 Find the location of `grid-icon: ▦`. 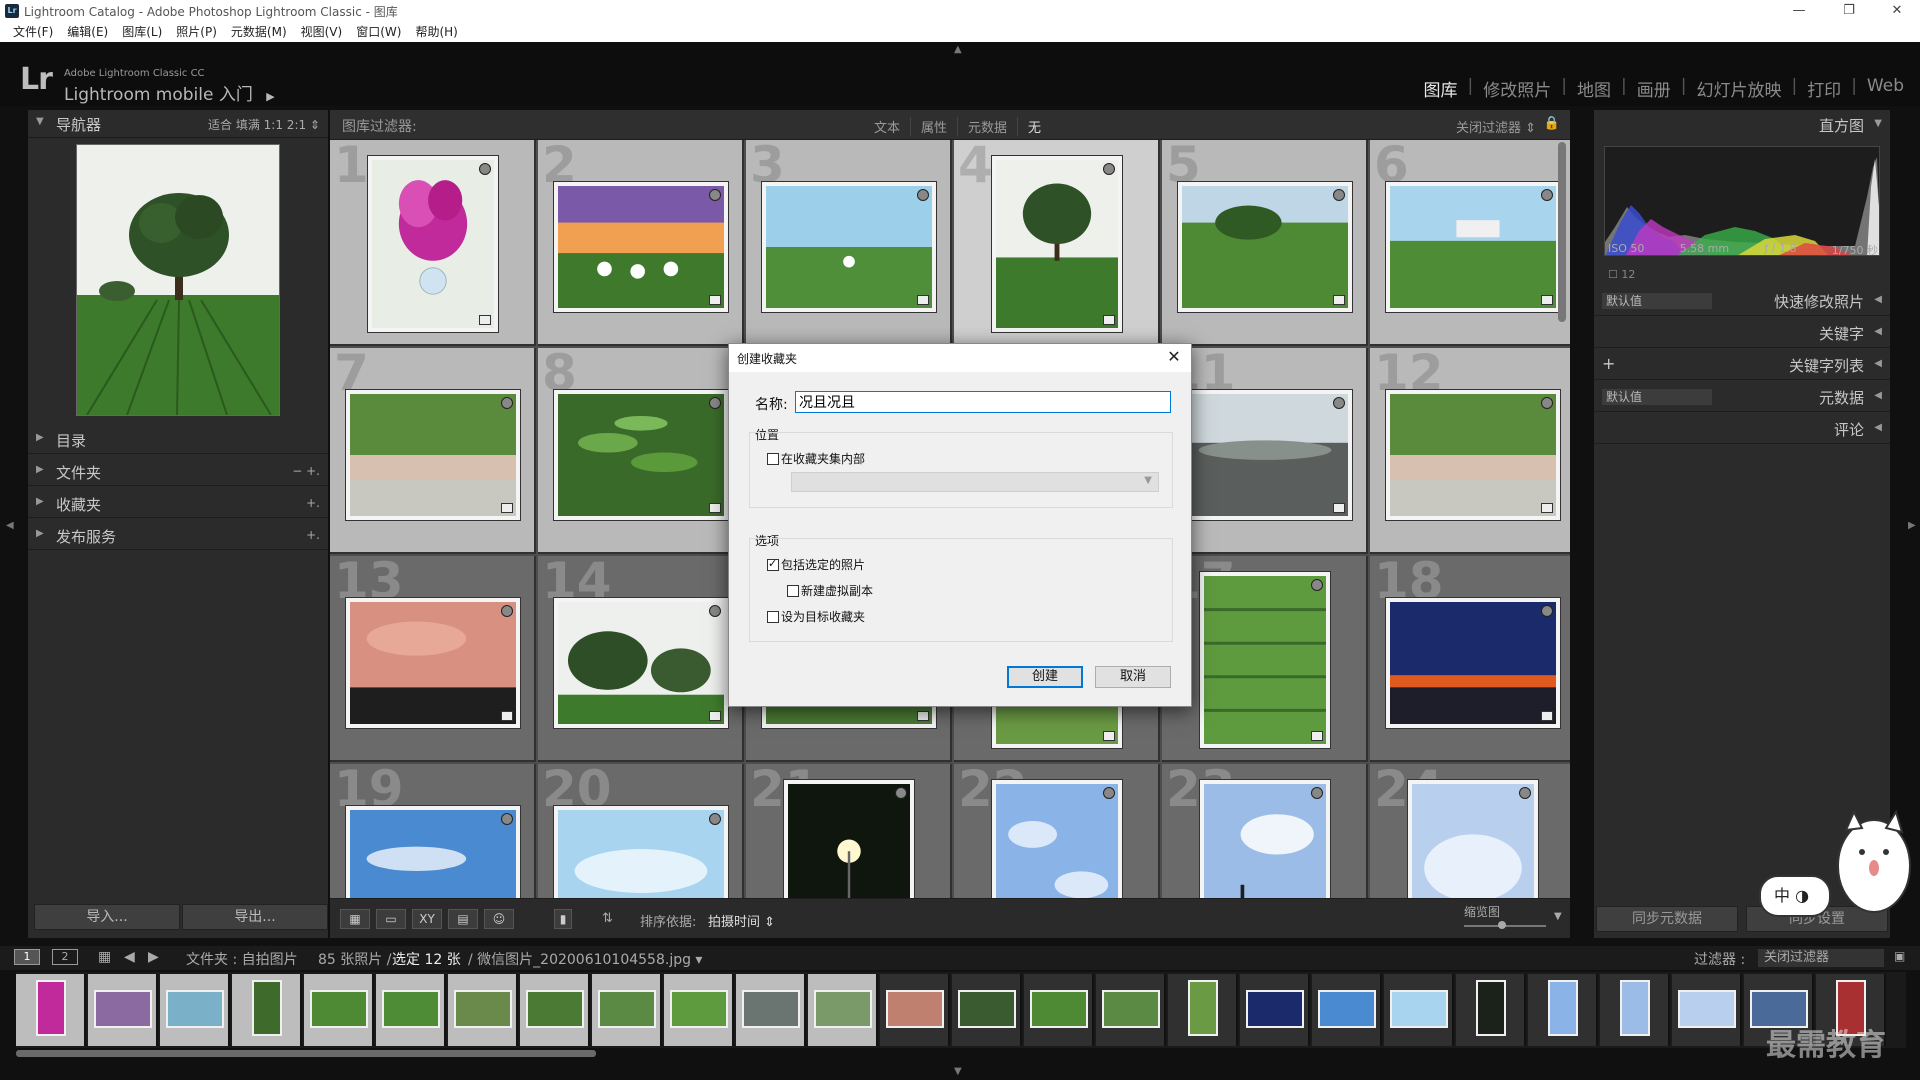

grid-icon: ▦ is located at coordinates (104, 957).